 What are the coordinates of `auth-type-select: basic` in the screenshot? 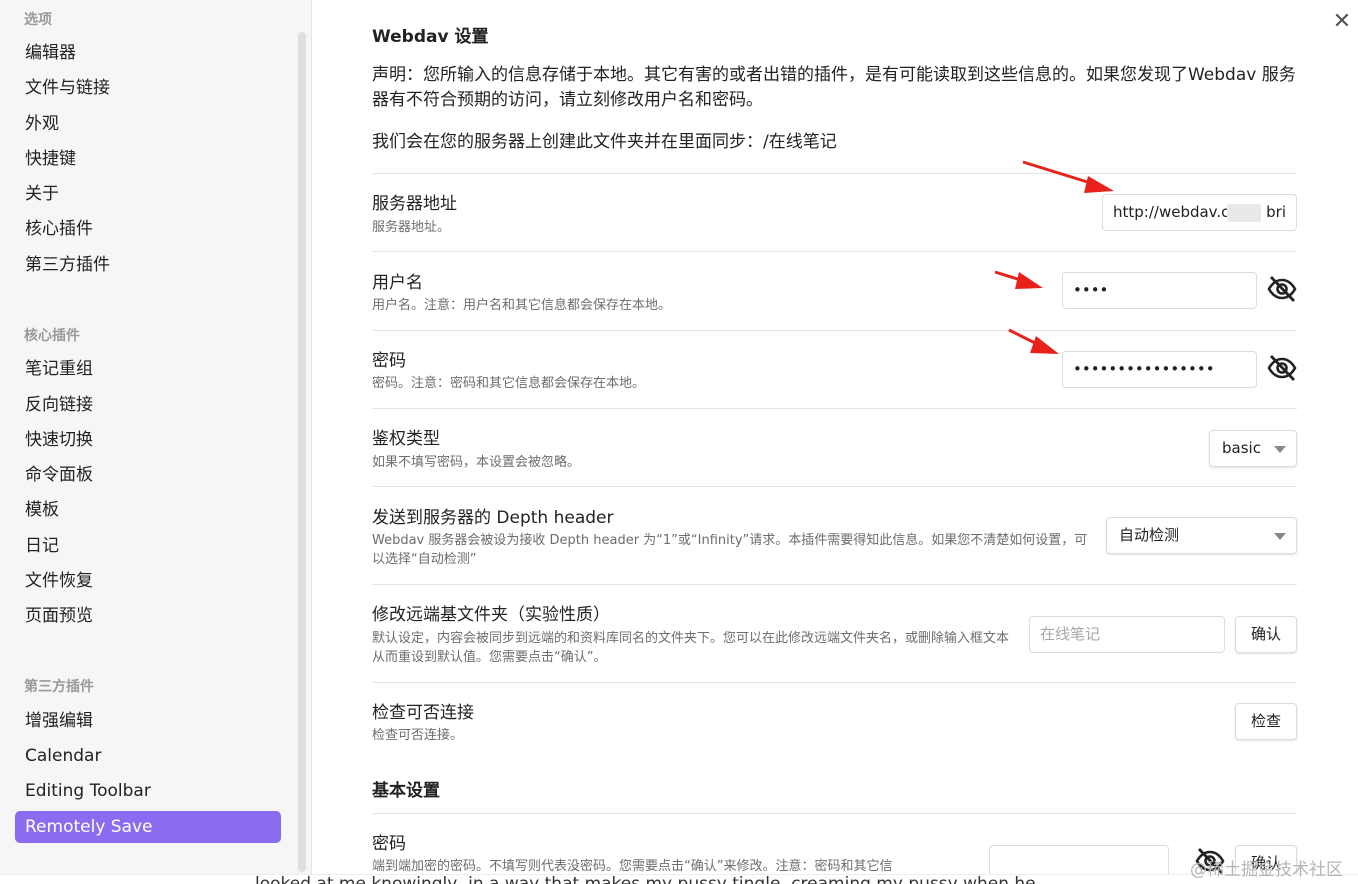 It's located at (1253, 448).